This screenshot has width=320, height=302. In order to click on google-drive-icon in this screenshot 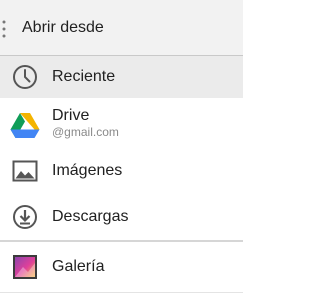, I will do `click(25, 125)`.